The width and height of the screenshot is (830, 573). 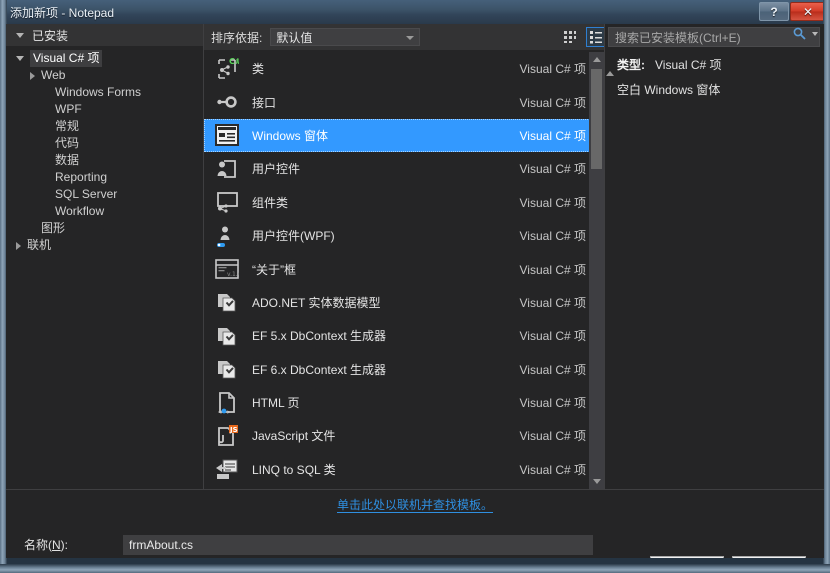 I want to click on name-label: 名称(N):, so click(x=46, y=545).